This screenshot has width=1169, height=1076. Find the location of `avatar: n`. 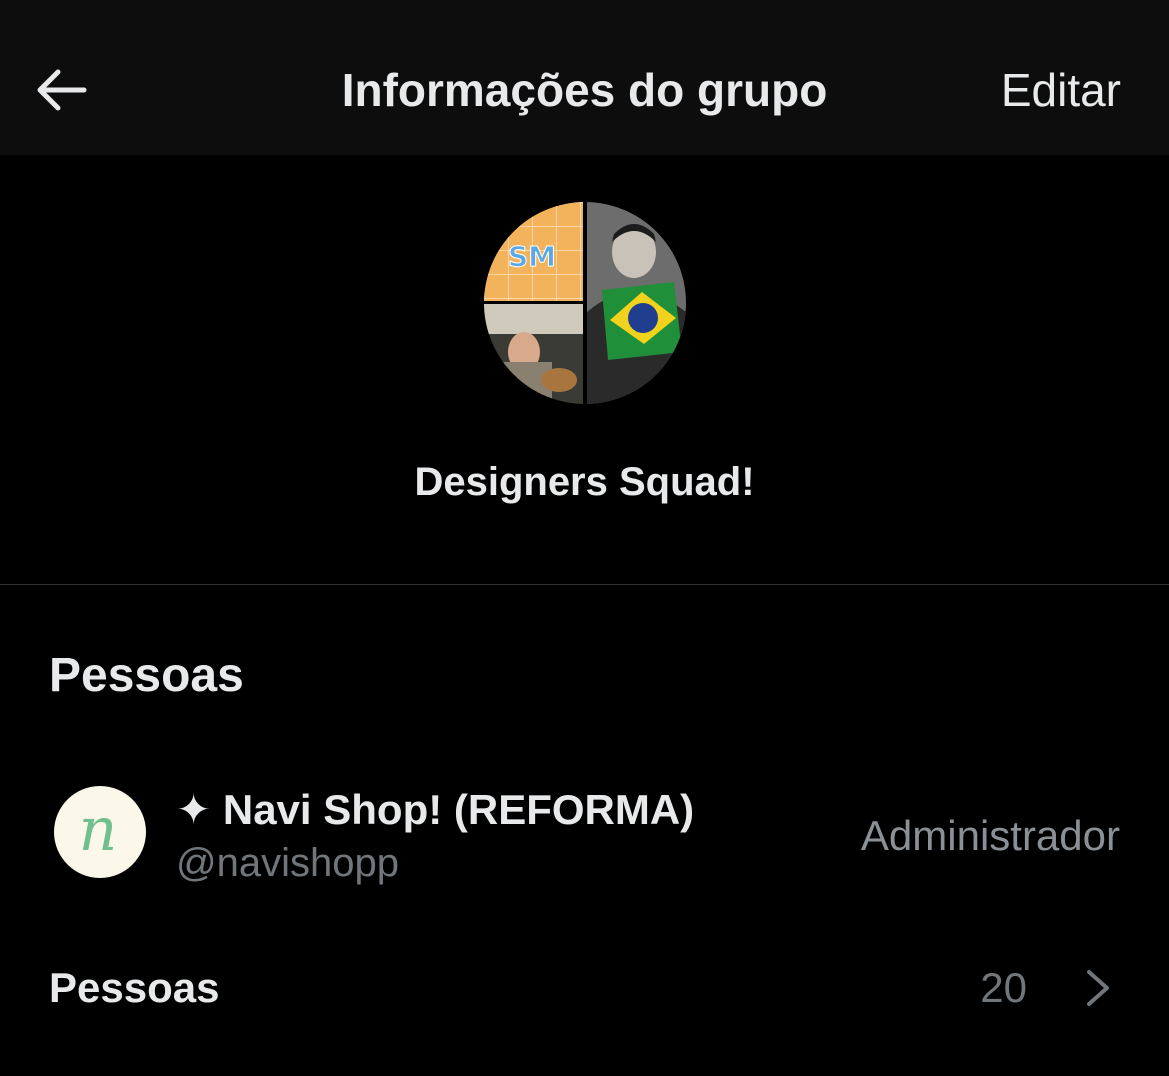

avatar: n is located at coordinates (100, 832).